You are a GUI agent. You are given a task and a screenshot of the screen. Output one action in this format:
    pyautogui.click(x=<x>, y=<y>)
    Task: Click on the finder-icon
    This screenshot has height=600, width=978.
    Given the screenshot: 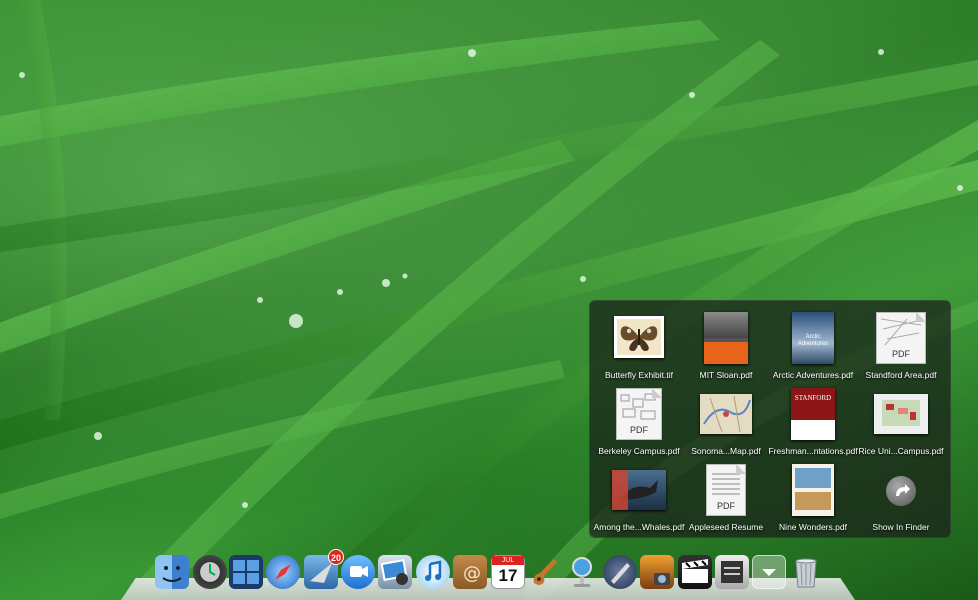 What is the action you would take?
    pyautogui.click(x=172, y=572)
    